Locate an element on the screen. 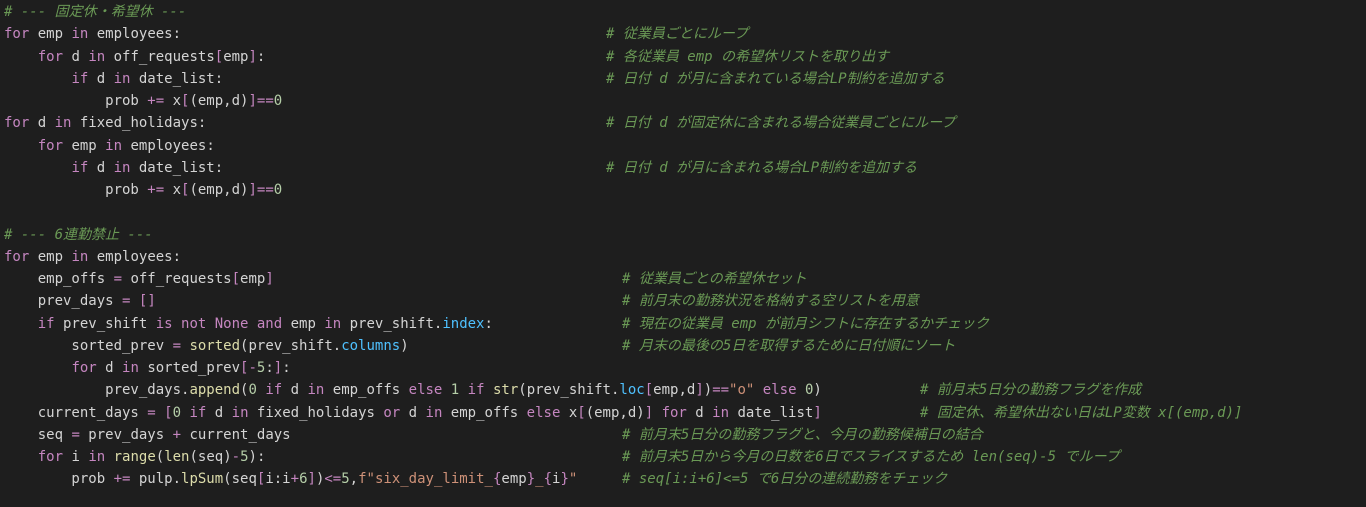  code-token: lpSum is located at coordinates (202, 479).